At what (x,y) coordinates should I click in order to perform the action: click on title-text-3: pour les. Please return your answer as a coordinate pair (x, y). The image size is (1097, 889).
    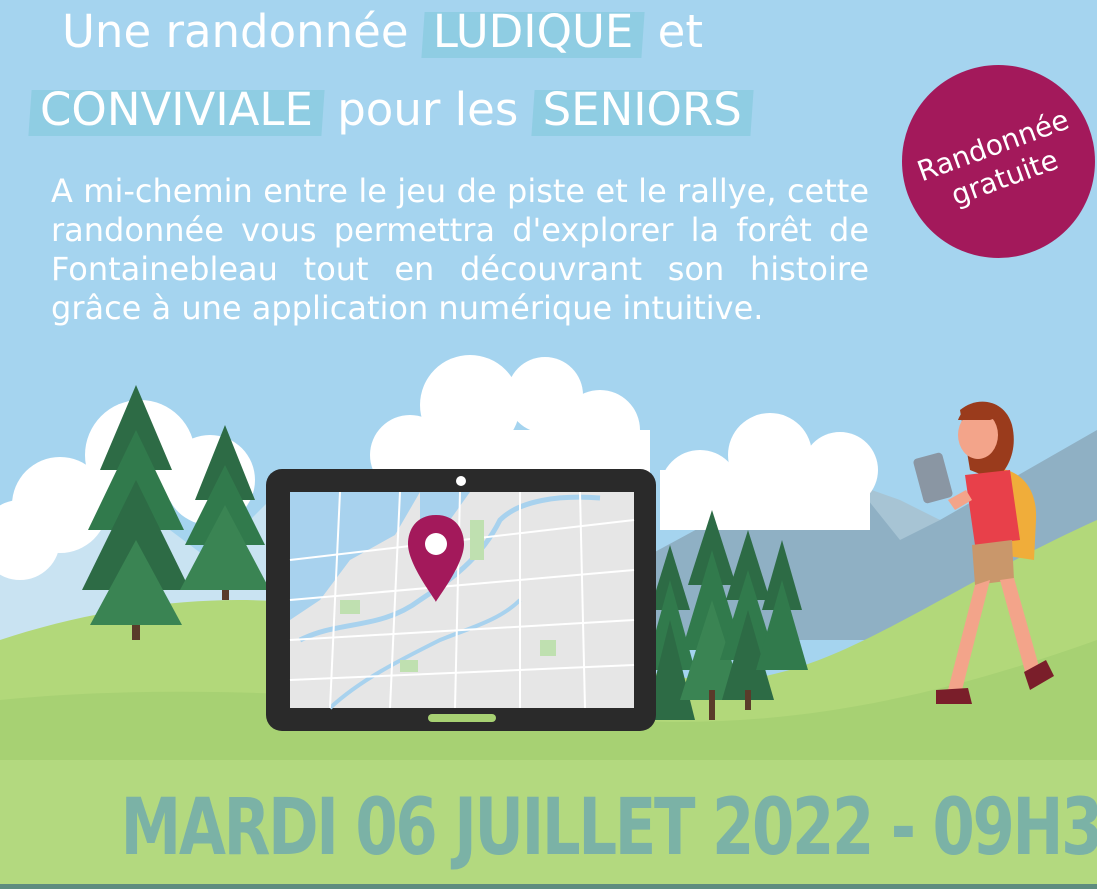
    Looking at the image, I should click on (428, 109).